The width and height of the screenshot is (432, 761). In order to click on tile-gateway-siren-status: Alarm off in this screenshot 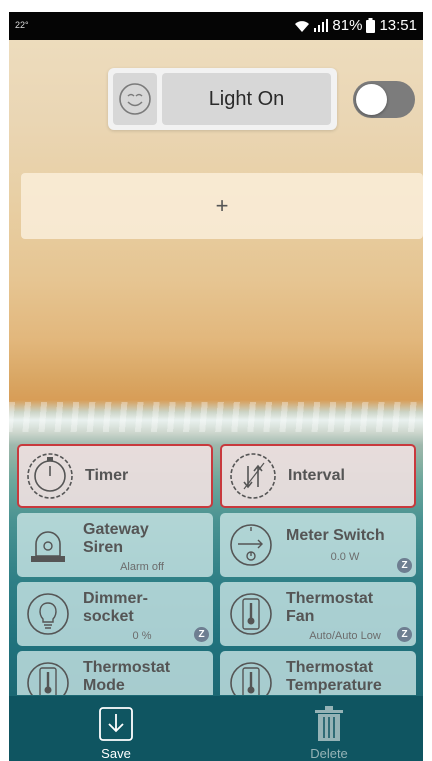, I will do `click(142, 567)`.